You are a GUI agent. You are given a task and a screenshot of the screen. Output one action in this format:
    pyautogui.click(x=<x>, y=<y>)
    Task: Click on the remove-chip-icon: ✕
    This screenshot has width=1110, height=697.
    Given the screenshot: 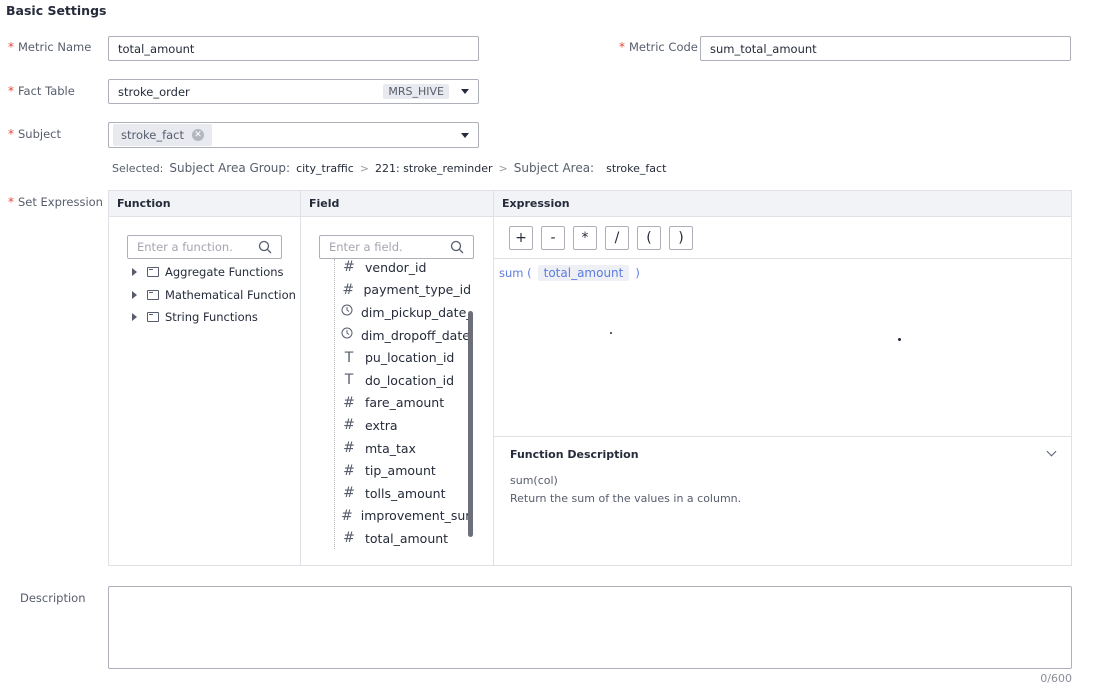 What is the action you would take?
    pyautogui.click(x=198, y=135)
    